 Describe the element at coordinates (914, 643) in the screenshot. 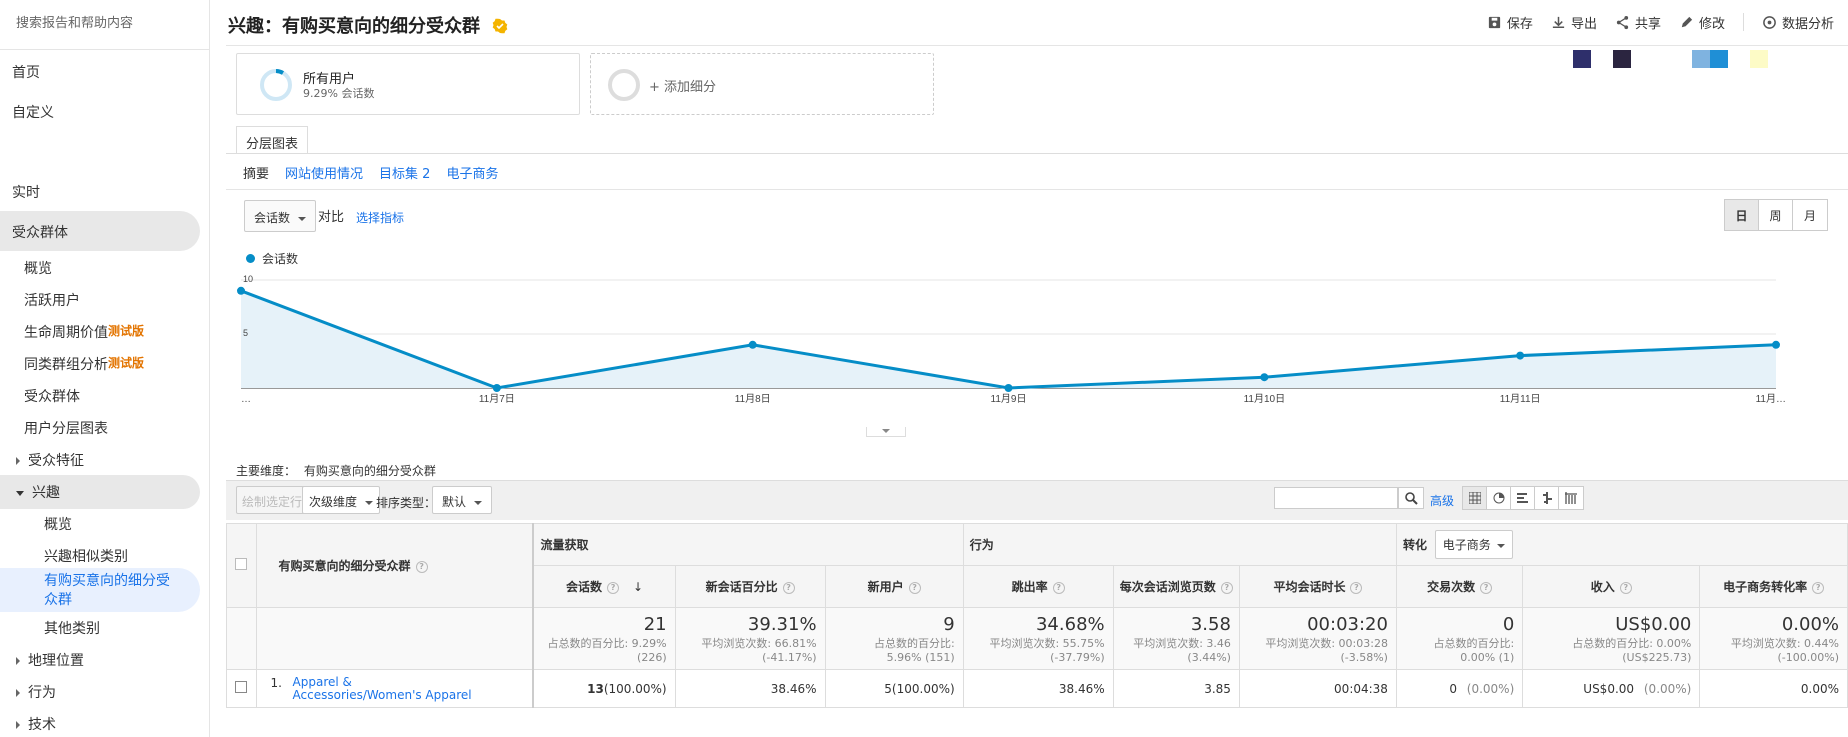

I see `total-sub: 占总数的百分比:` at that location.